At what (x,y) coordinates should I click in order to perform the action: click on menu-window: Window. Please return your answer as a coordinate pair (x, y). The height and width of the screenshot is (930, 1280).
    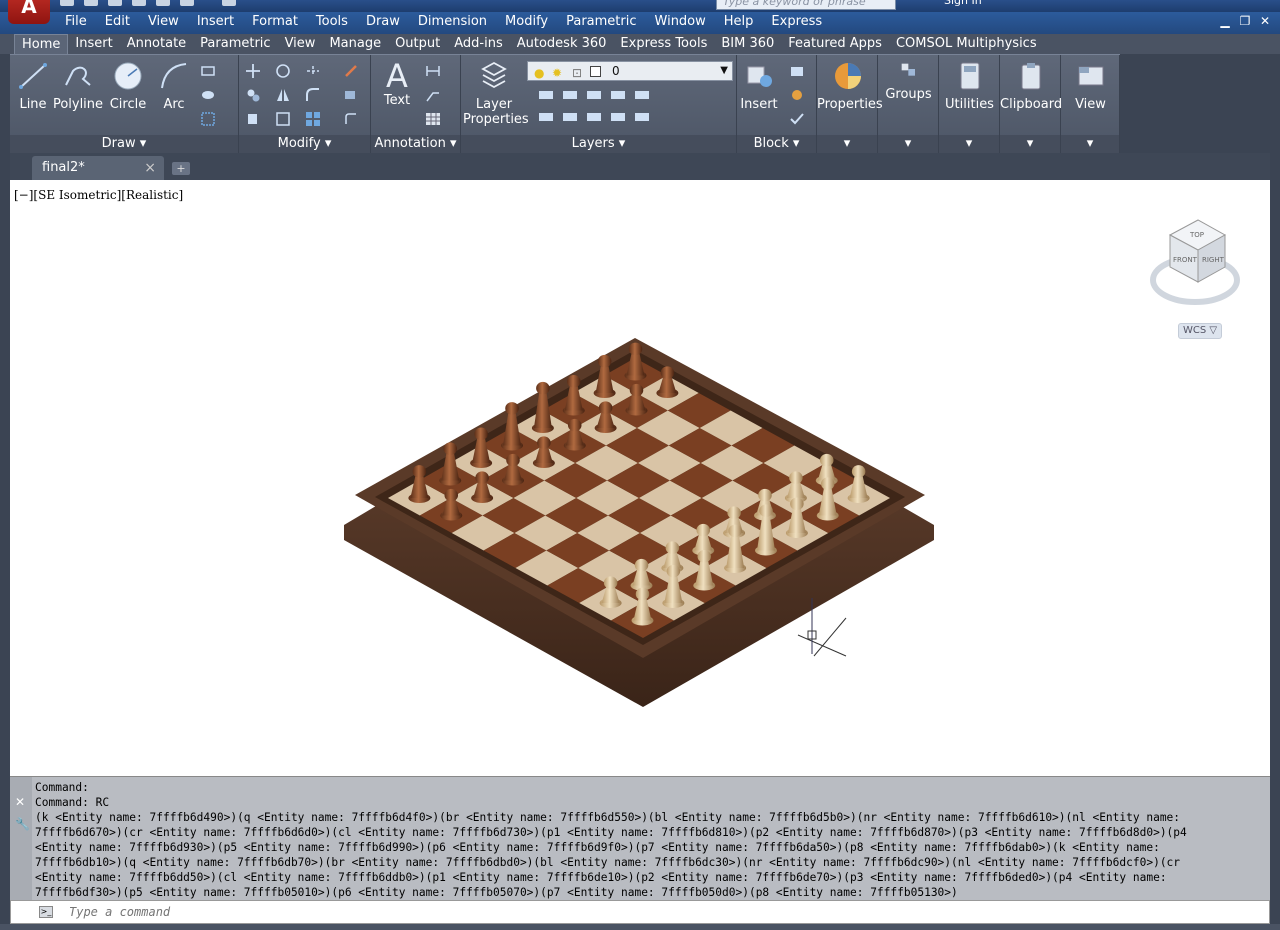
    Looking at the image, I should click on (680, 23).